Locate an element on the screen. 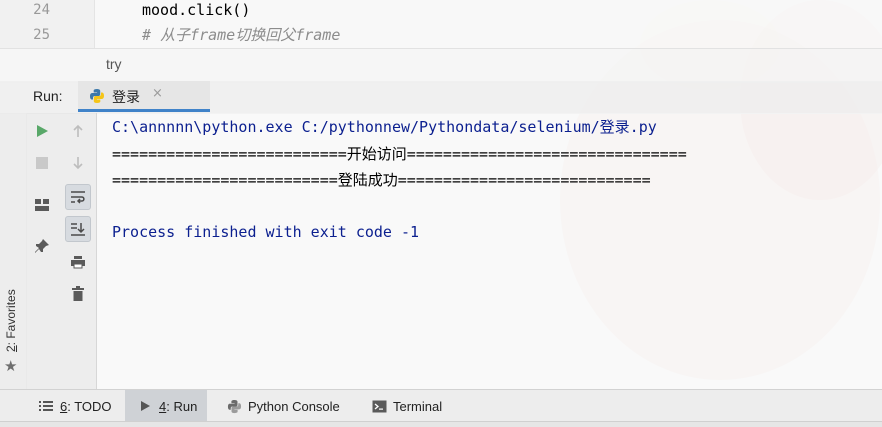  star-icon: ★ is located at coordinates (11, 366).